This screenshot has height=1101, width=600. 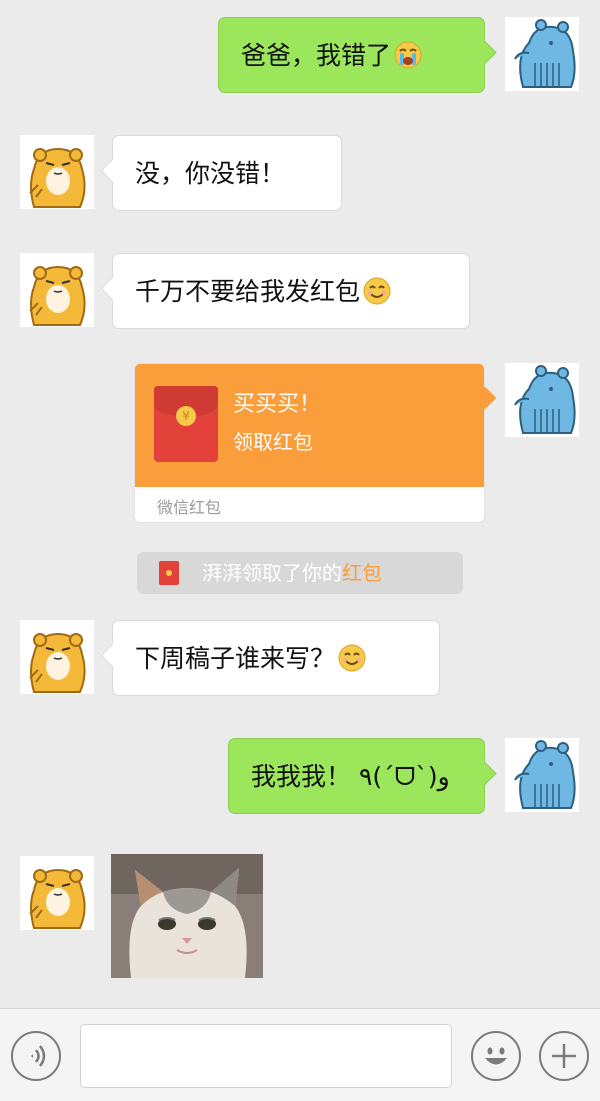 I want to click on red-packet-card: ¥ 买买买！ 领取红包 微信红包, so click(x=309, y=443).